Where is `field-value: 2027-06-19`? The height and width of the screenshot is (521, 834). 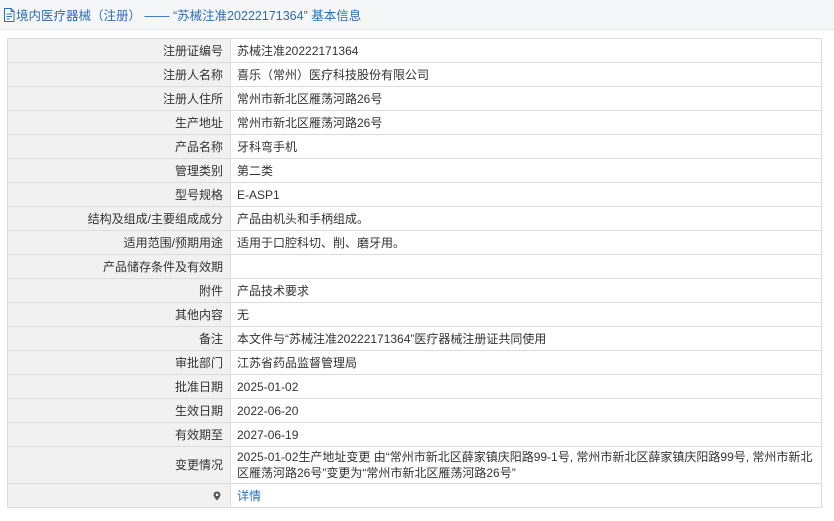
field-value: 2027-06-19 is located at coordinates (526, 434).